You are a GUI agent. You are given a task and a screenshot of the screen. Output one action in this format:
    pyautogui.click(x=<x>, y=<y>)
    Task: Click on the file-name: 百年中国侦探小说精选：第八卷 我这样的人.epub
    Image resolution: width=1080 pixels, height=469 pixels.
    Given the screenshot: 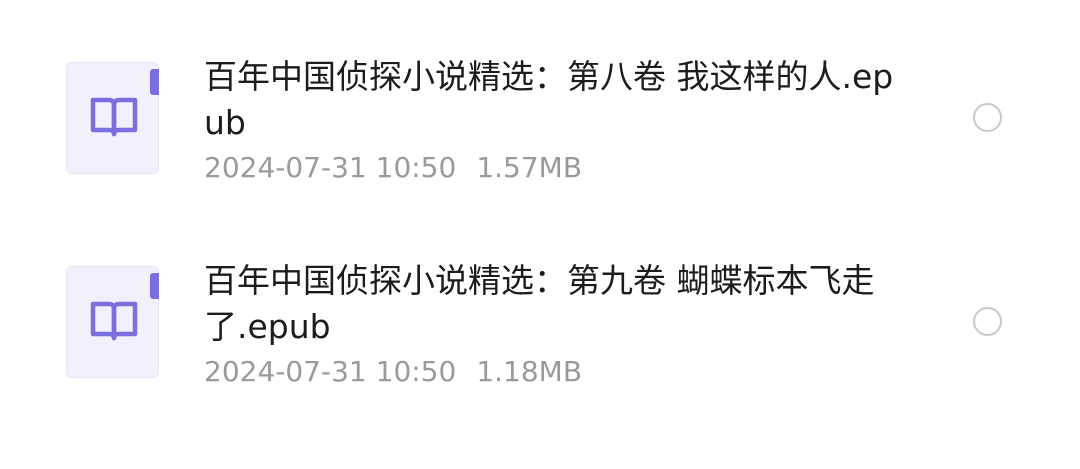 What is the action you would take?
    pyautogui.click(x=549, y=99)
    